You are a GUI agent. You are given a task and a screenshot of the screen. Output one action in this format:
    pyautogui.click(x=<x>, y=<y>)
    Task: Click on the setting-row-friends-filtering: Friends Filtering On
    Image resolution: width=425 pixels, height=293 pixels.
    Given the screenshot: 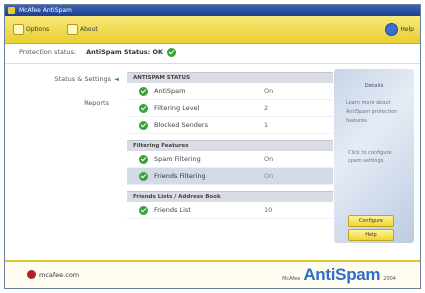 What is the action you would take?
    pyautogui.click(x=230, y=176)
    